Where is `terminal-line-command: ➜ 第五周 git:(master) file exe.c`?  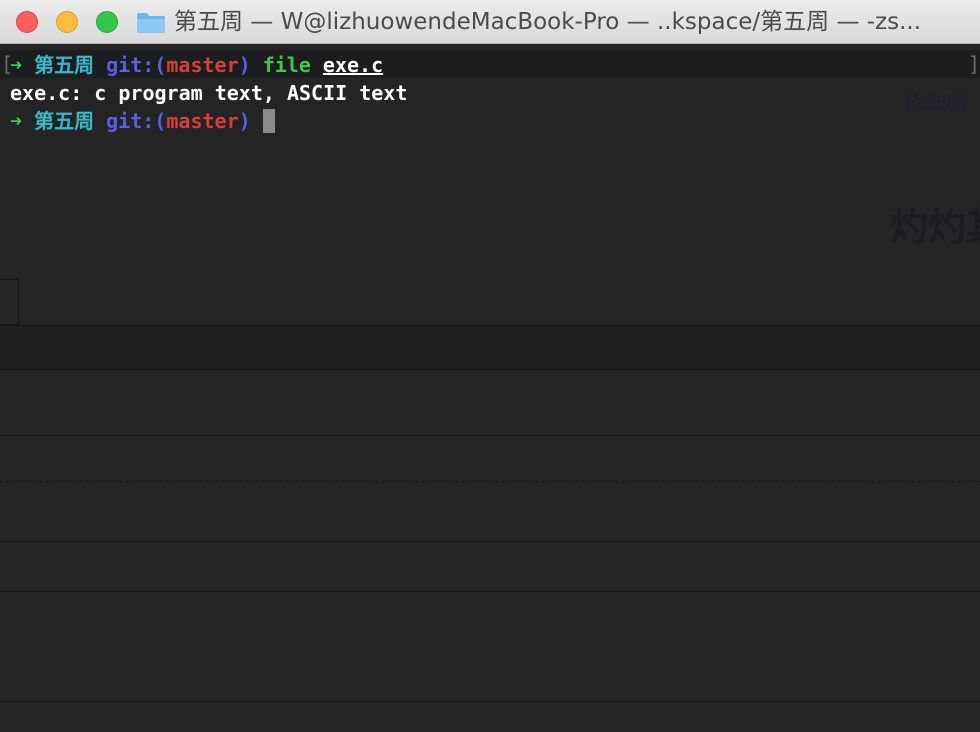 terminal-line-command: ➜ 第五周 git:(master) file exe.c is located at coordinates (196, 65).